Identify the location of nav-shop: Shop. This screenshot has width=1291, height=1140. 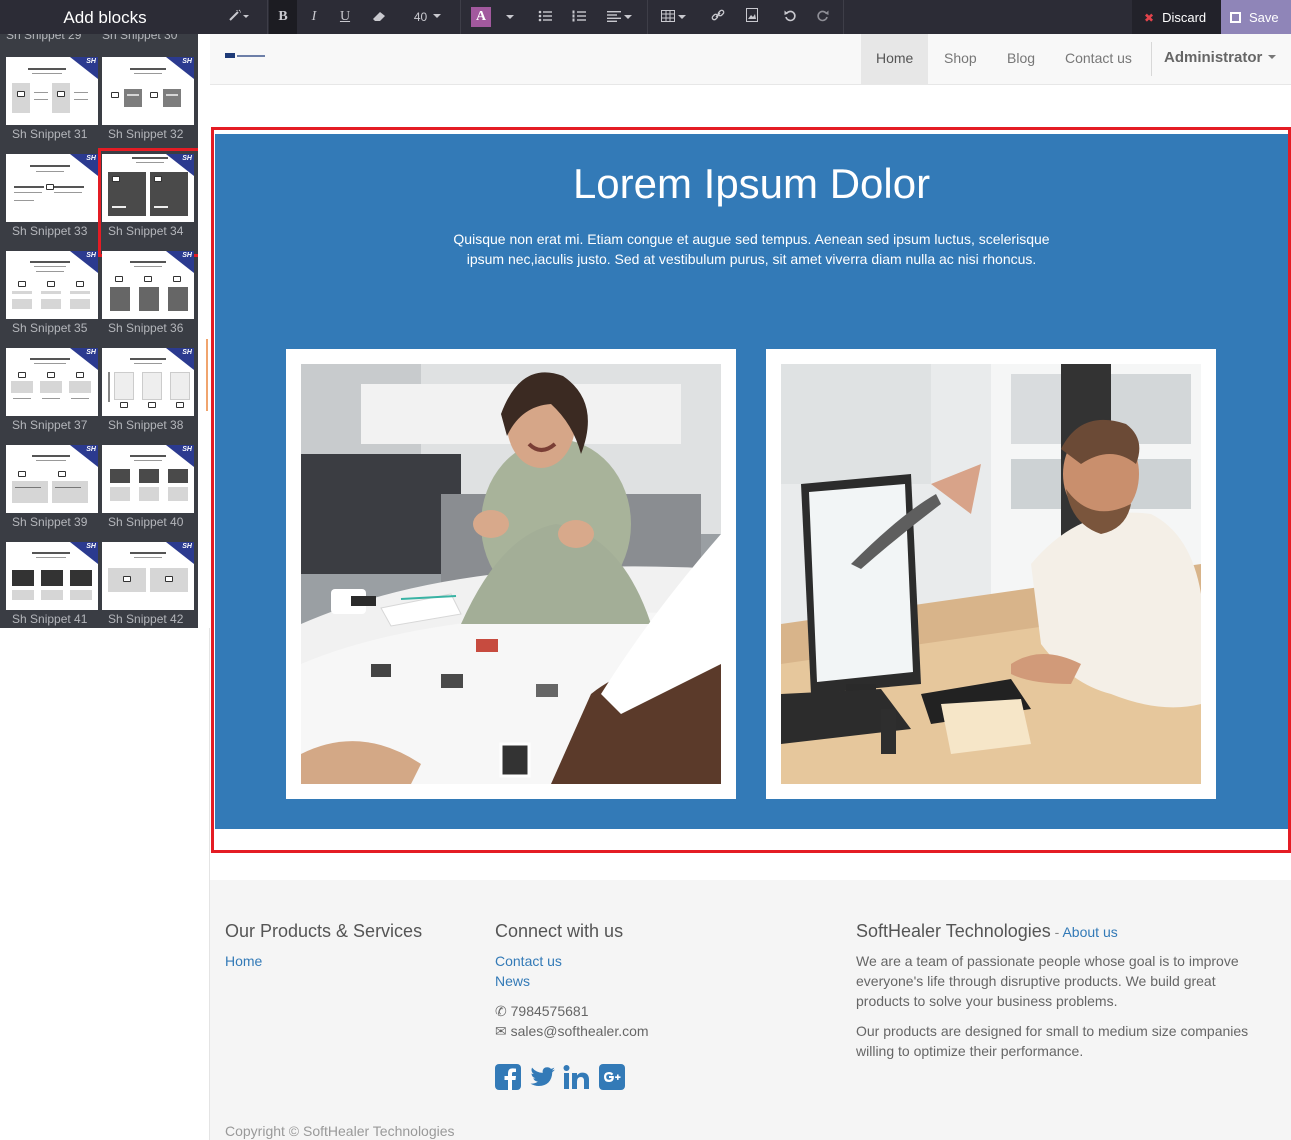
(960, 59).